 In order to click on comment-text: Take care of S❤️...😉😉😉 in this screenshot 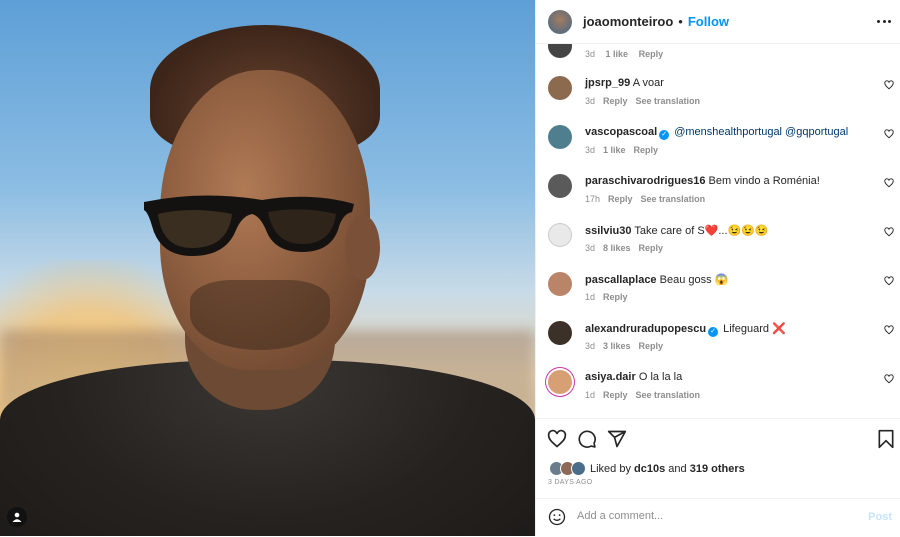, I will do `click(701, 231)`.